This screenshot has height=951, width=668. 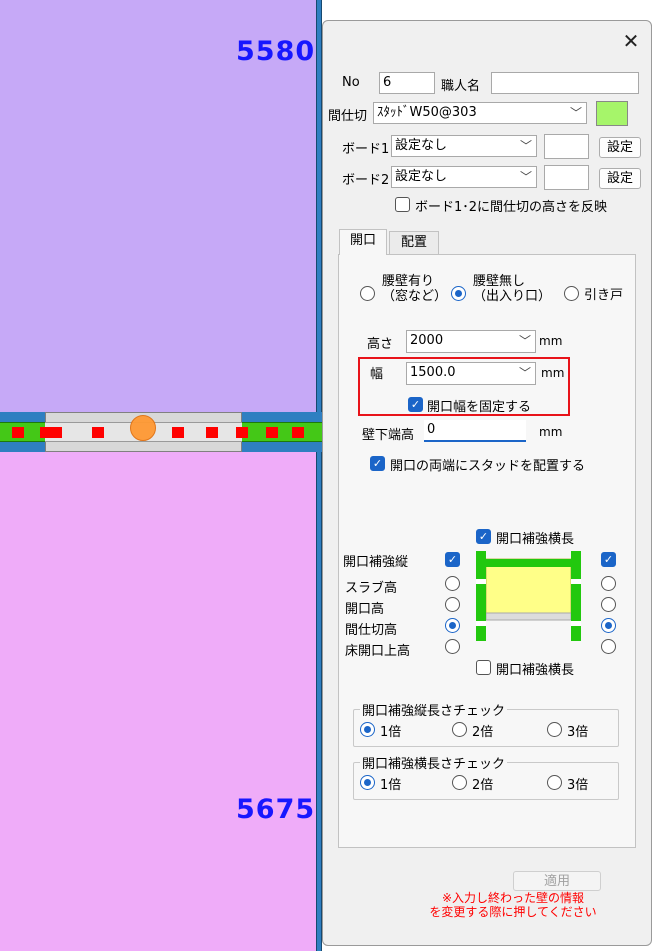 I want to click on worker-name-field, so click(x=565, y=83).